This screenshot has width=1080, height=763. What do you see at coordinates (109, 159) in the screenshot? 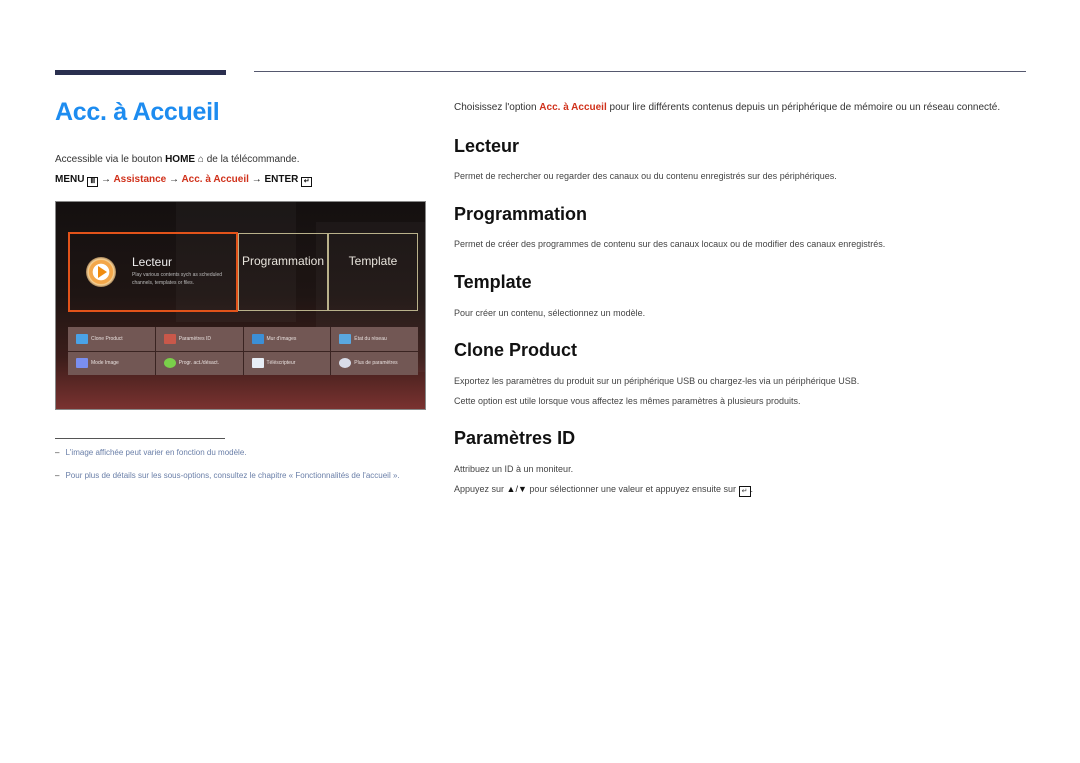
I see `access-prefix: Accessible via le bouton` at bounding box center [109, 159].